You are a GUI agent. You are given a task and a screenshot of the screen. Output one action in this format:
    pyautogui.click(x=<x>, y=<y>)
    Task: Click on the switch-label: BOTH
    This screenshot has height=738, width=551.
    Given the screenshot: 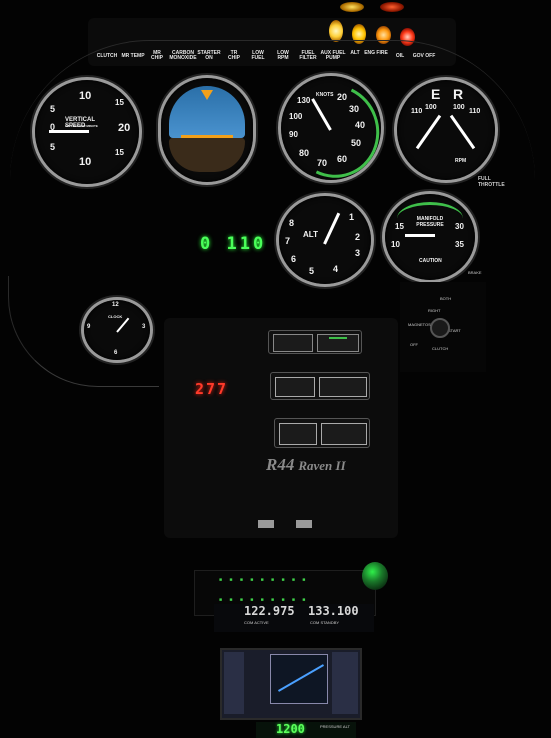 What is the action you would take?
    pyautogui.click(x=446, y=298)
    